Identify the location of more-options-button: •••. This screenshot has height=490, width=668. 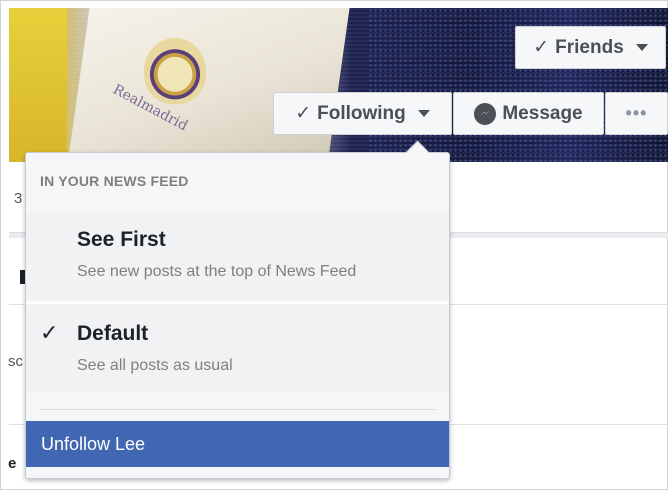
(636, 113).